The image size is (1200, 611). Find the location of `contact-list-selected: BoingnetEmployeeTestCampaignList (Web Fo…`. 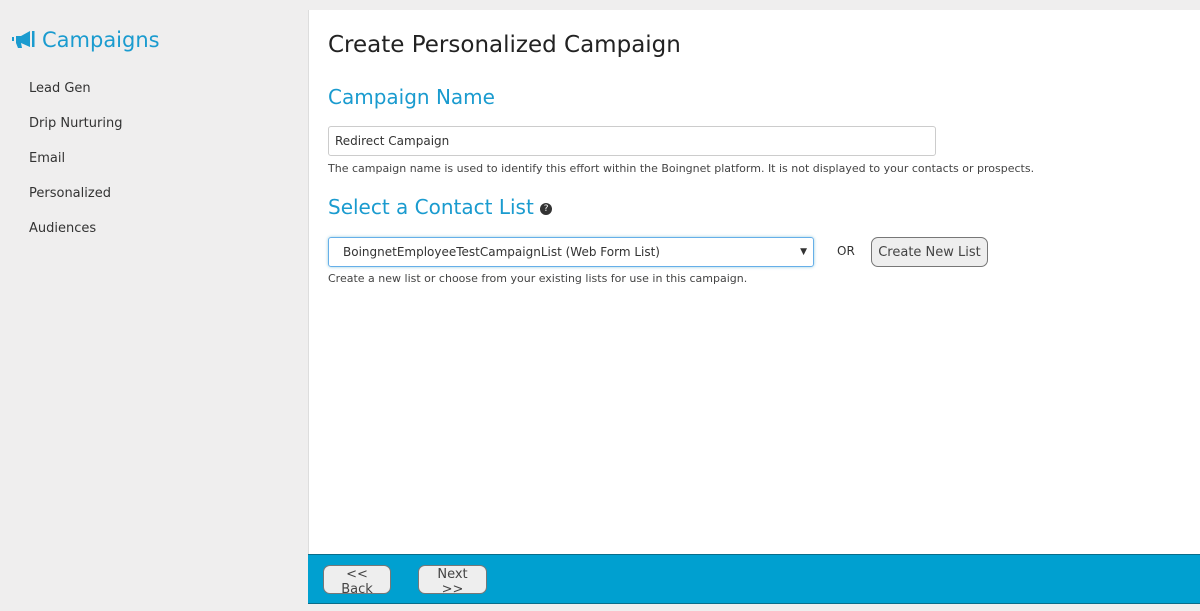

contact-list-selected: BoingnetEmployeeTestCampaignList (Web Fo… is located at coordinates (501, 252).